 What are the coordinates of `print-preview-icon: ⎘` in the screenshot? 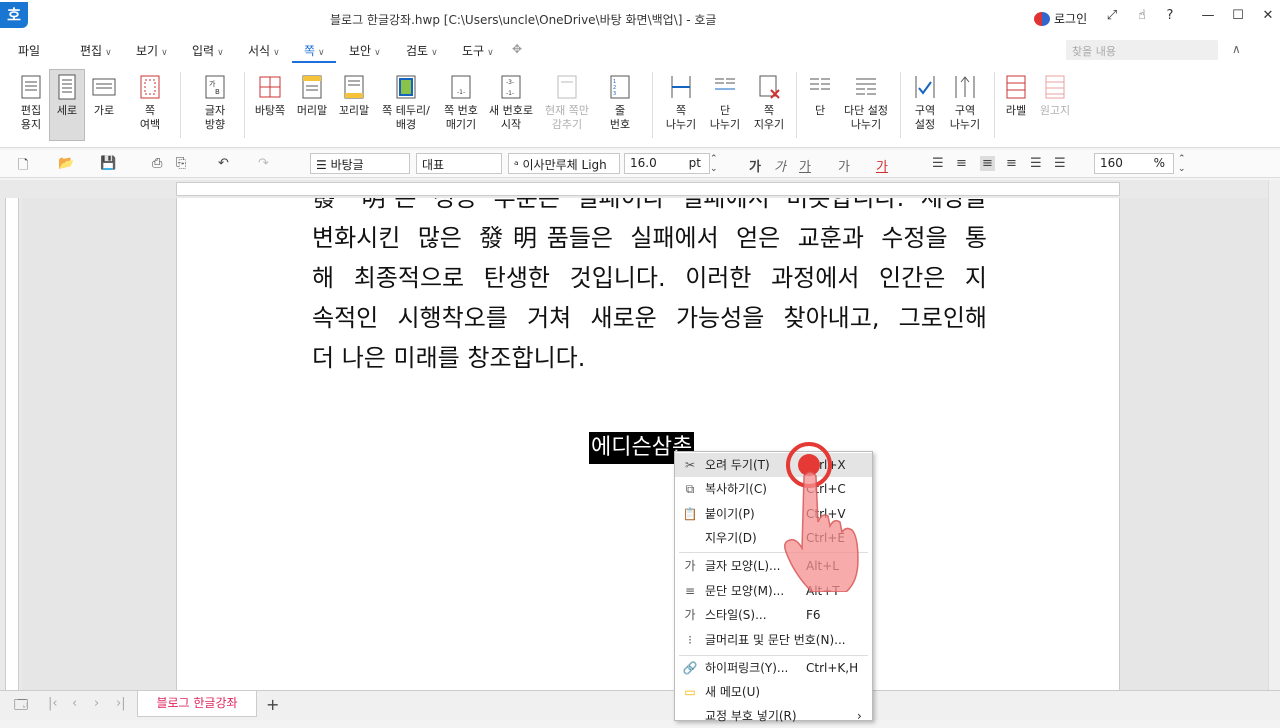 It's located at (181, 163).